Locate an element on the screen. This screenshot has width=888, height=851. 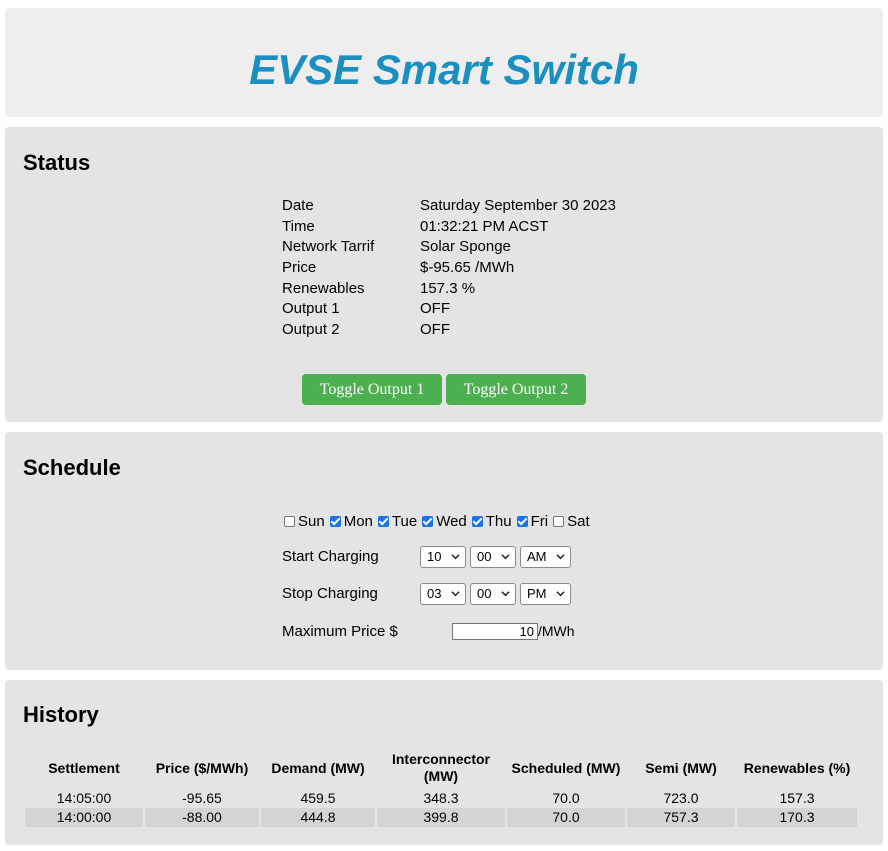
status-value: Solar Sponge is located at coordinates (465, 247).